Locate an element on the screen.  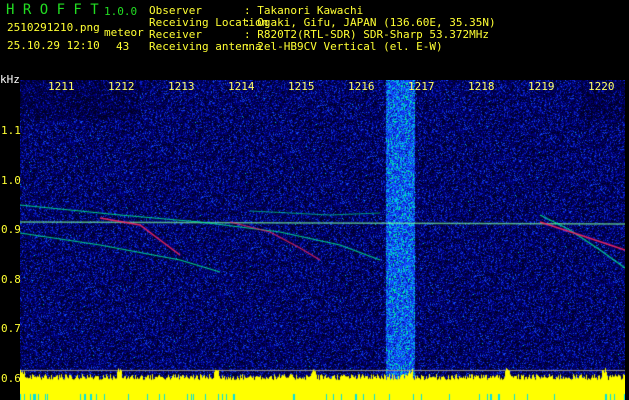
x-tick-label: 1217 is located at coordinates (421, 86).